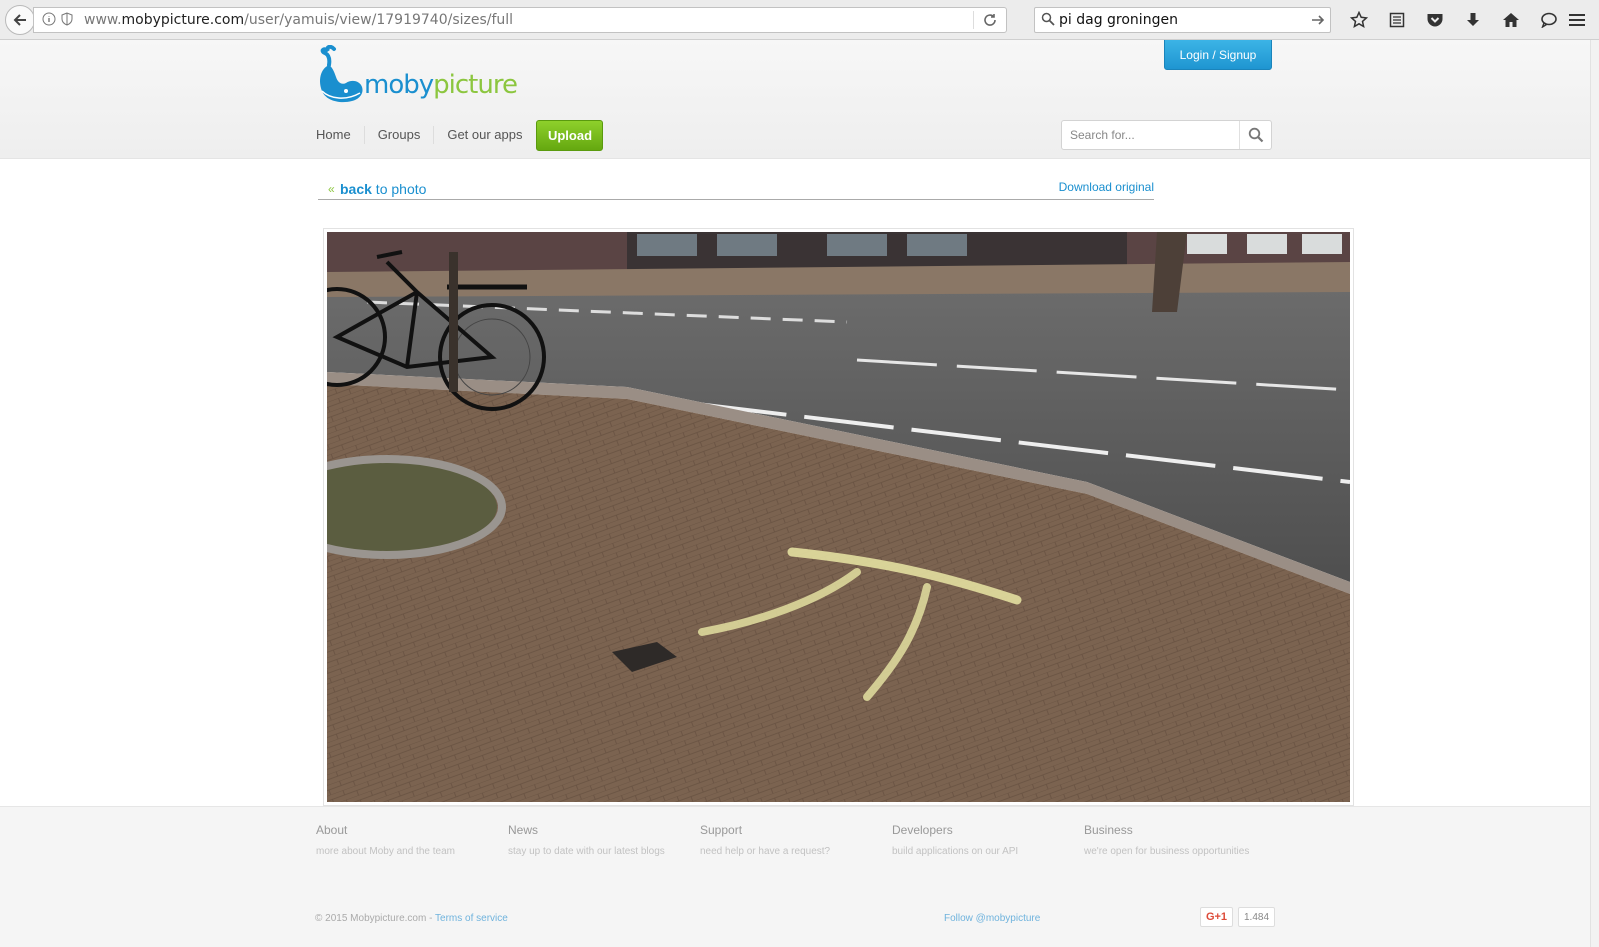 The image size is (1599, 947). What do you see at coordinates (331, 189) in the screenshot?
I see `raquo-icon: «` at bounding box center [331, 189].